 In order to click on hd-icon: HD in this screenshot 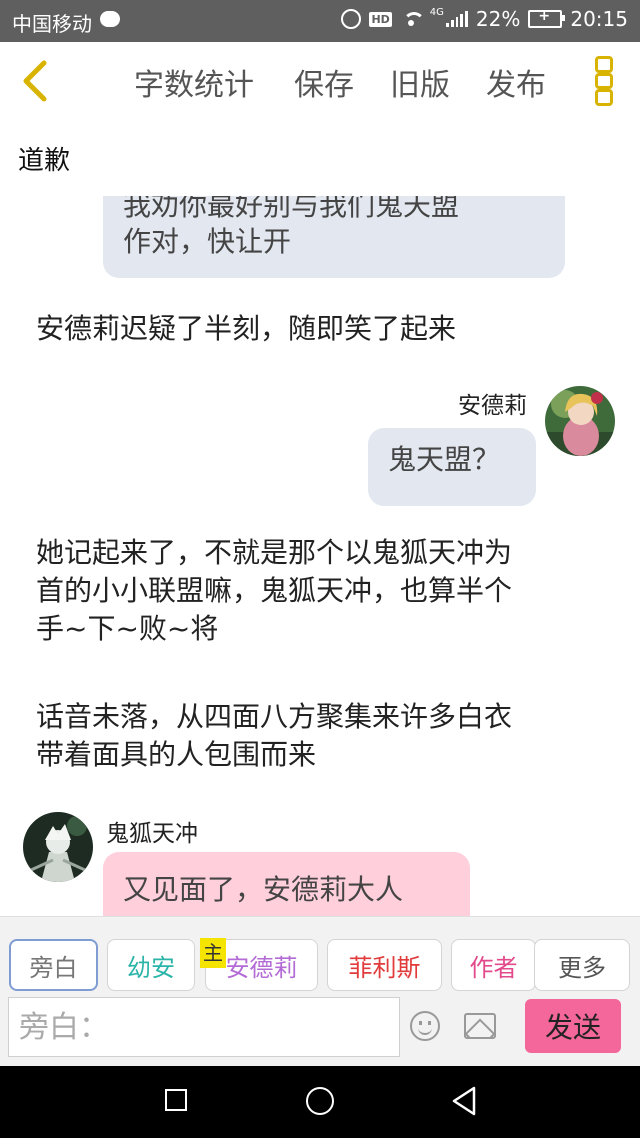, I will do `click(380, 19)`.